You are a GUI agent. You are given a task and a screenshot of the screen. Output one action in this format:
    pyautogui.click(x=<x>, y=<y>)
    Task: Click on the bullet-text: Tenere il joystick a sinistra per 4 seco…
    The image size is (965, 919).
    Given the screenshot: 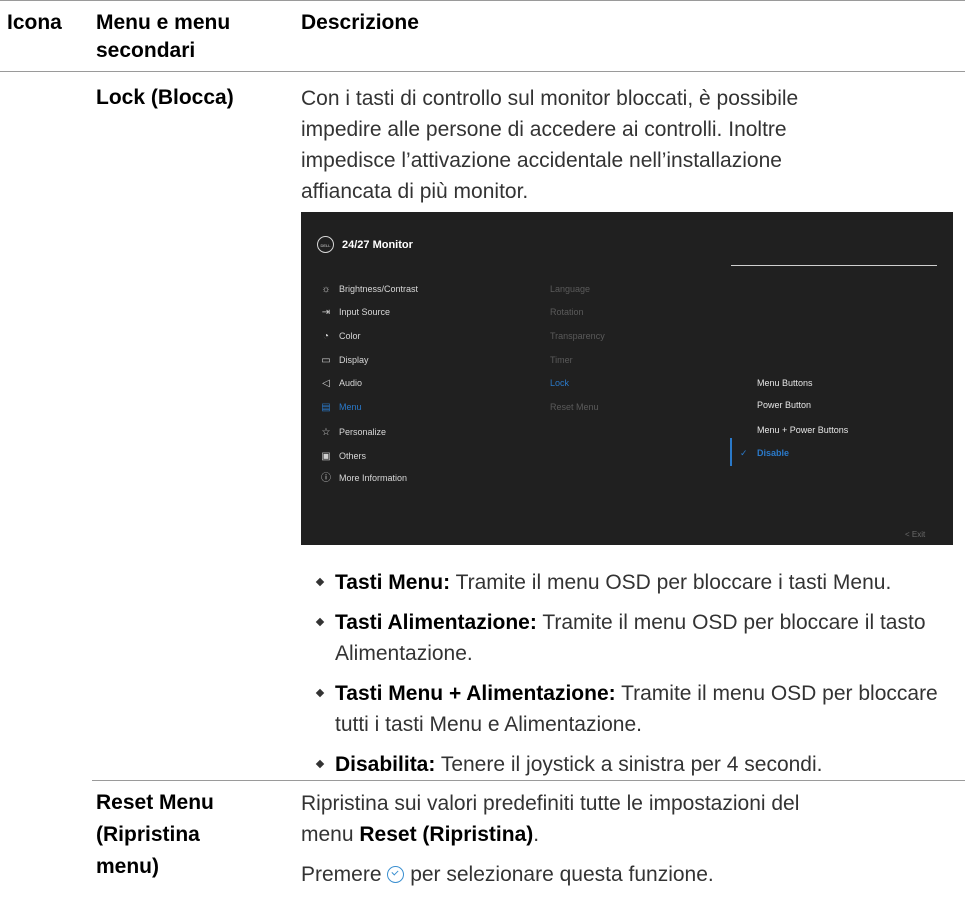 What is the action you would take?
    pyautogui.click(x=629, y=764)
    